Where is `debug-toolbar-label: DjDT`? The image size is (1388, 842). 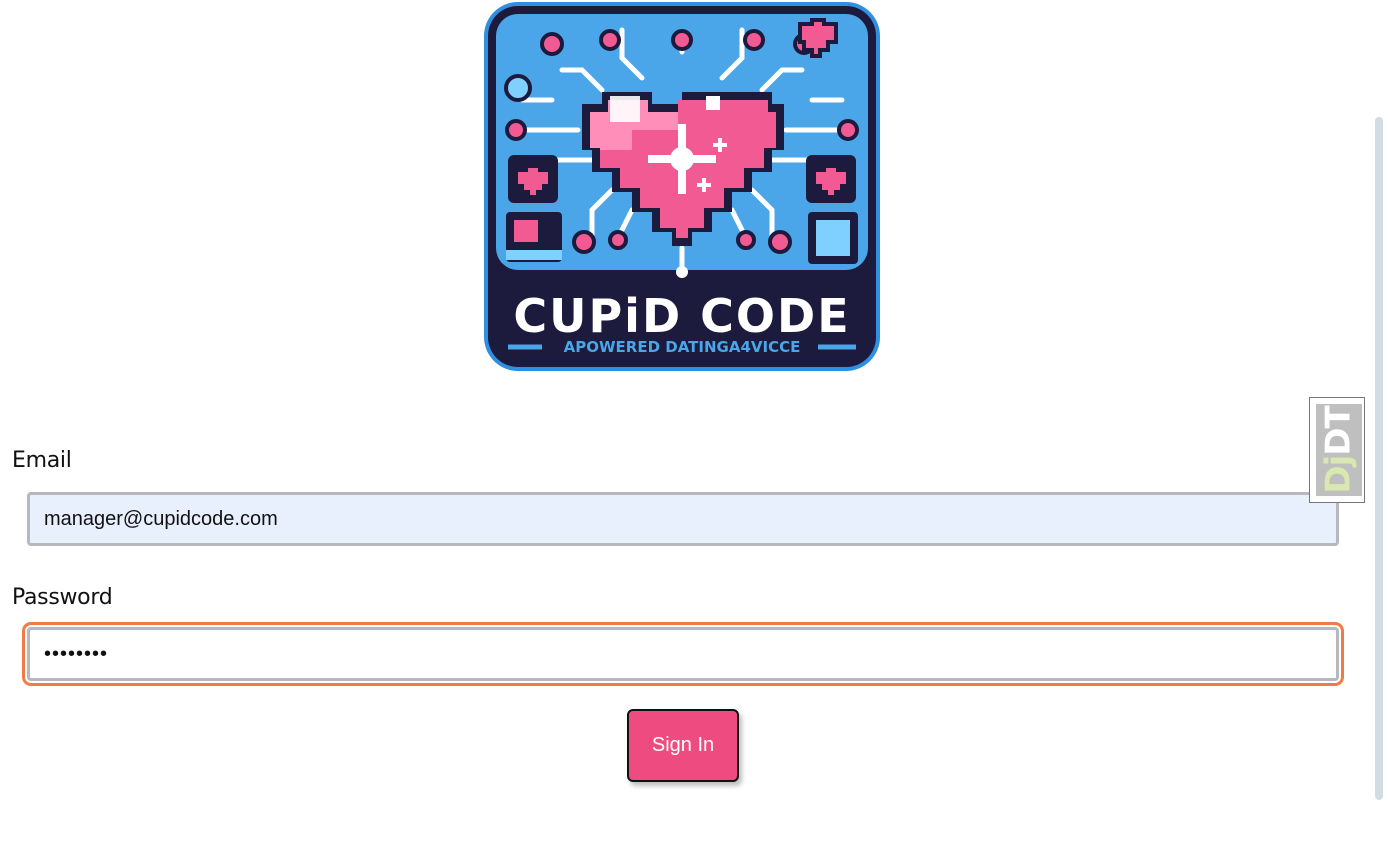
debug-toolbar-label: DjDT is located at coordinates (1339, 450).